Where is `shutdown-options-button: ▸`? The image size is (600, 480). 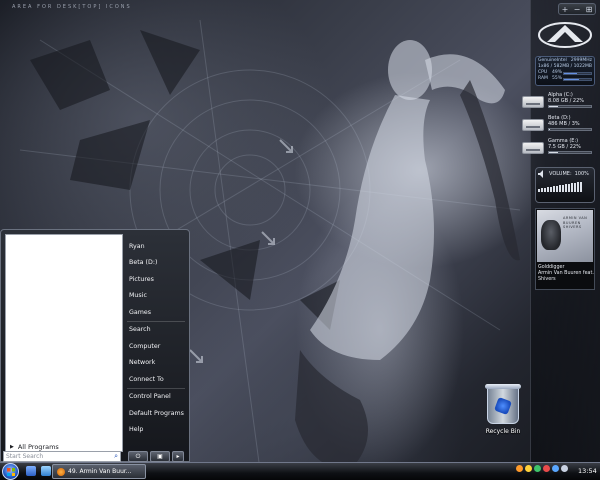
shutdown-options-button: ▸ is located at coordinates (178, 456).